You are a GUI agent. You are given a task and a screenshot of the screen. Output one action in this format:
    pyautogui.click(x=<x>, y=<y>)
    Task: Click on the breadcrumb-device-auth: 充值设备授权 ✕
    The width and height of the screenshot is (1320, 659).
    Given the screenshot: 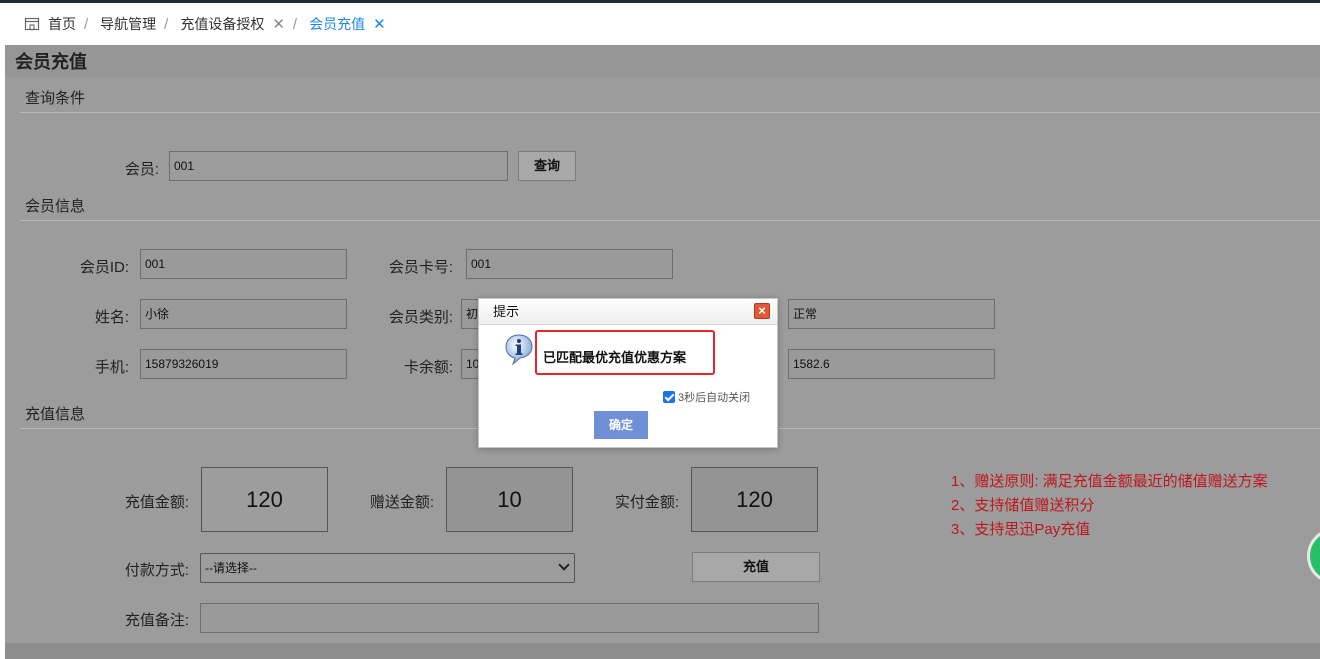 What is the action you would take?
    pyautogui.click(x=232, y=24)
    